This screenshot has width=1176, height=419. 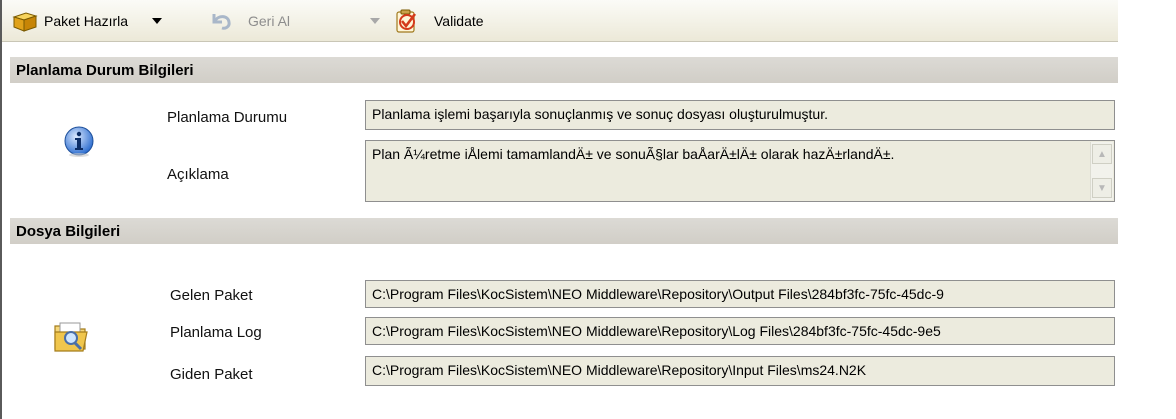 I want to click on package-button: Paket Hazırla, so click(x=70, y=21).